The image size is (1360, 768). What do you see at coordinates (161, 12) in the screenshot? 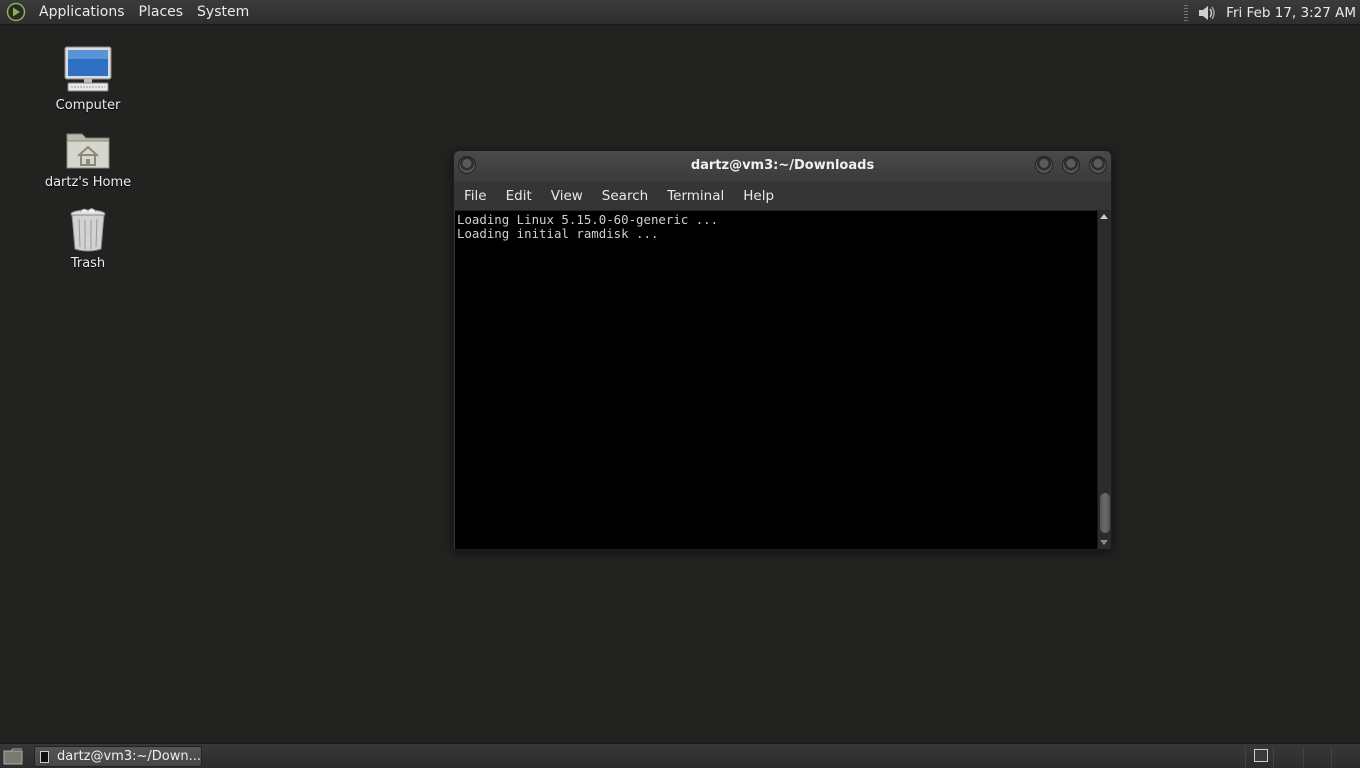
I see `menu-places: Places` at bounding box center [161, 12].